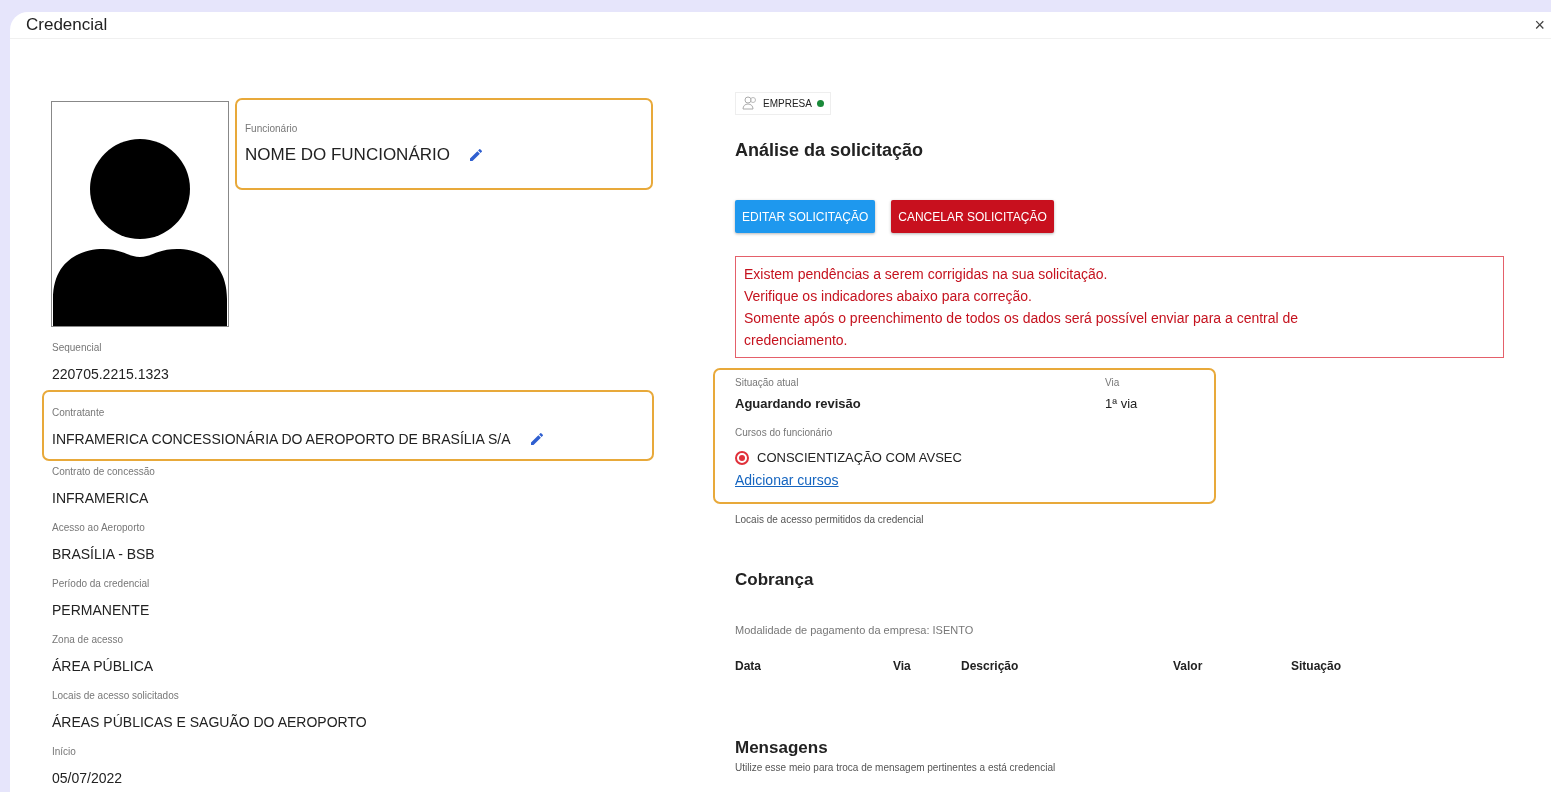  What do you see at coordinates (814, 665) in the screenshot?
I see `column-header: Data` at bounding box center [814, 665].